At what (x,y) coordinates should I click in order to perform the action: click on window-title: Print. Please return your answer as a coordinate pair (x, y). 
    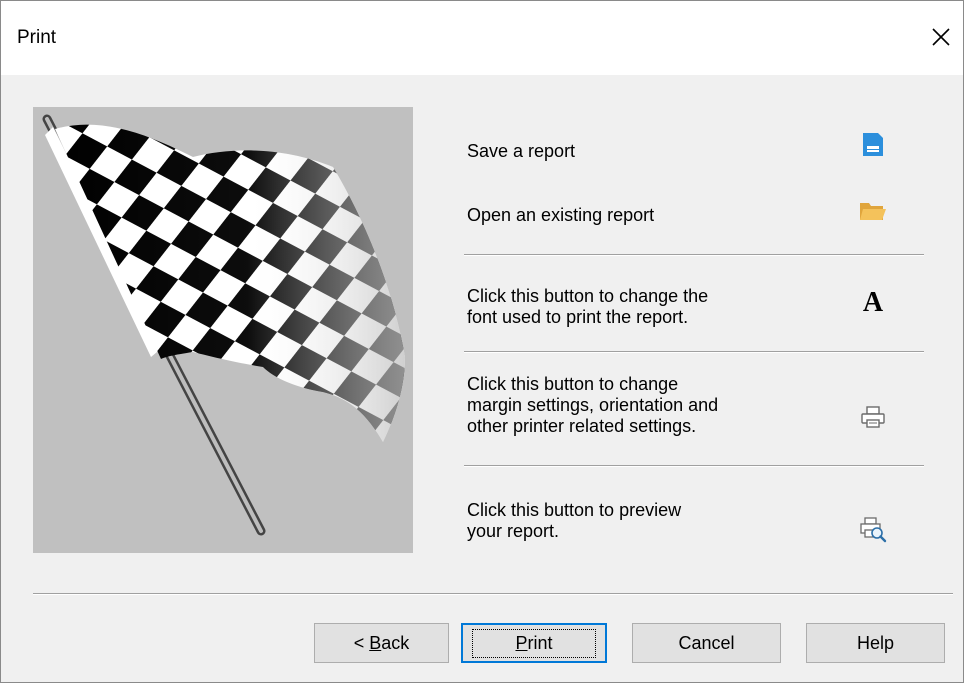
    Looking at the image, I should click on (37, 37).